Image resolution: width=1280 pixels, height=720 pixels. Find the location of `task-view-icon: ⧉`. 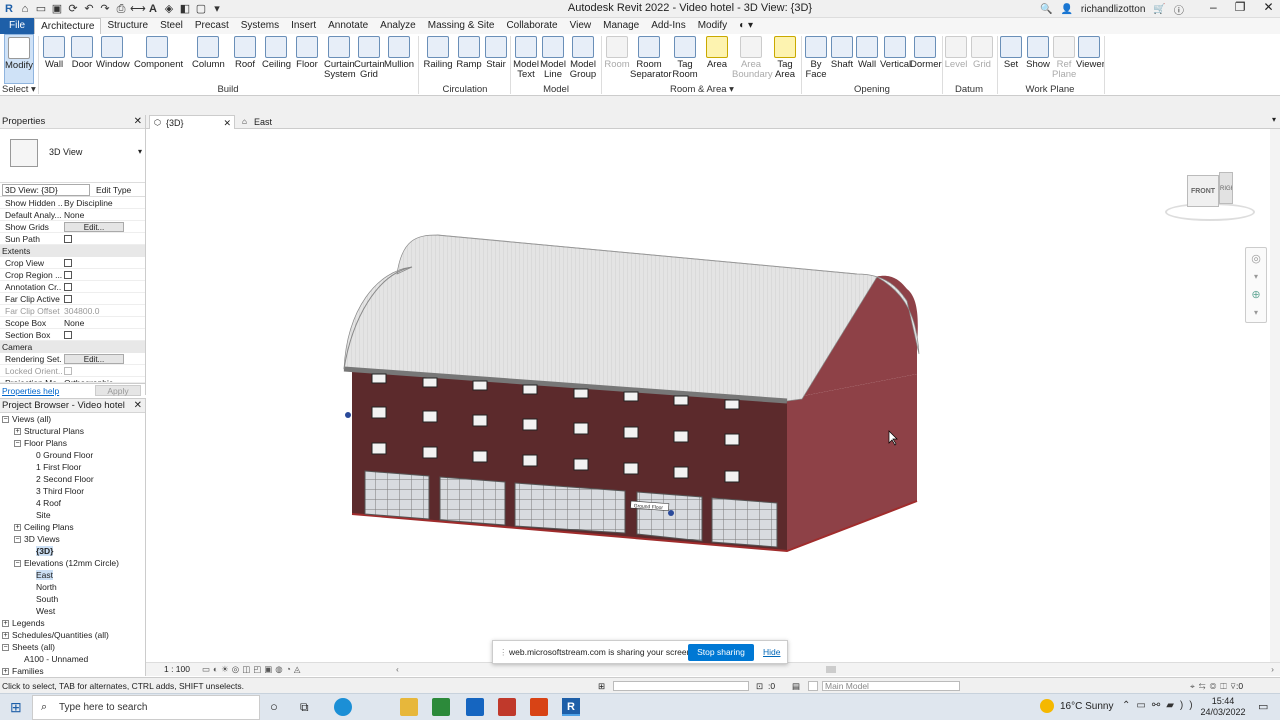

task-view-icon: ⧉ is located at coordinates (309, 707).